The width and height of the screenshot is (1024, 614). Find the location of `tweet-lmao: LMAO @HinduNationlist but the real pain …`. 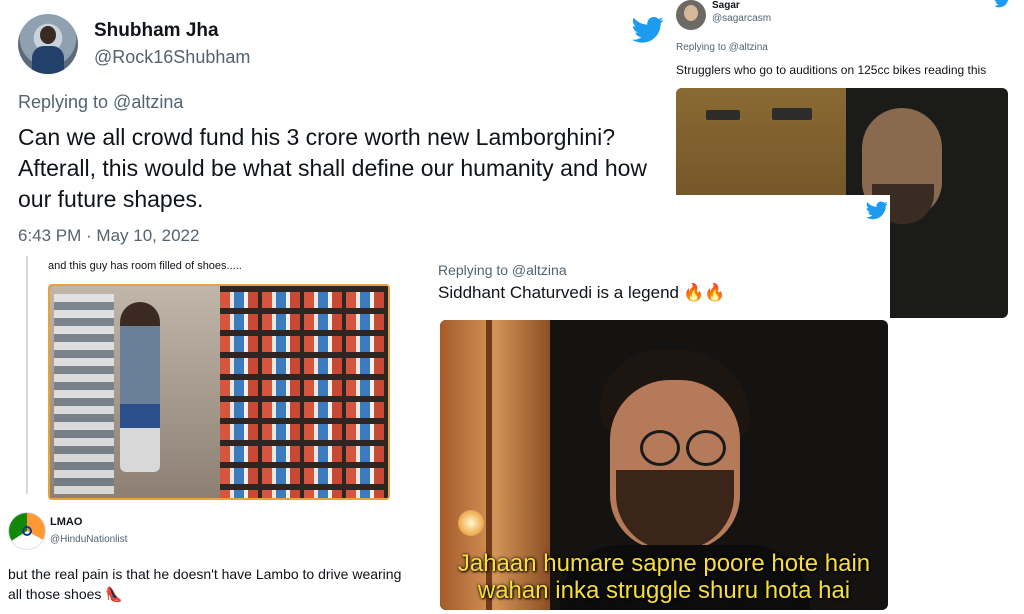

tweet-lmao: LMAO @HinduNationlist but the real pain … is located at coordinates (214, 560).